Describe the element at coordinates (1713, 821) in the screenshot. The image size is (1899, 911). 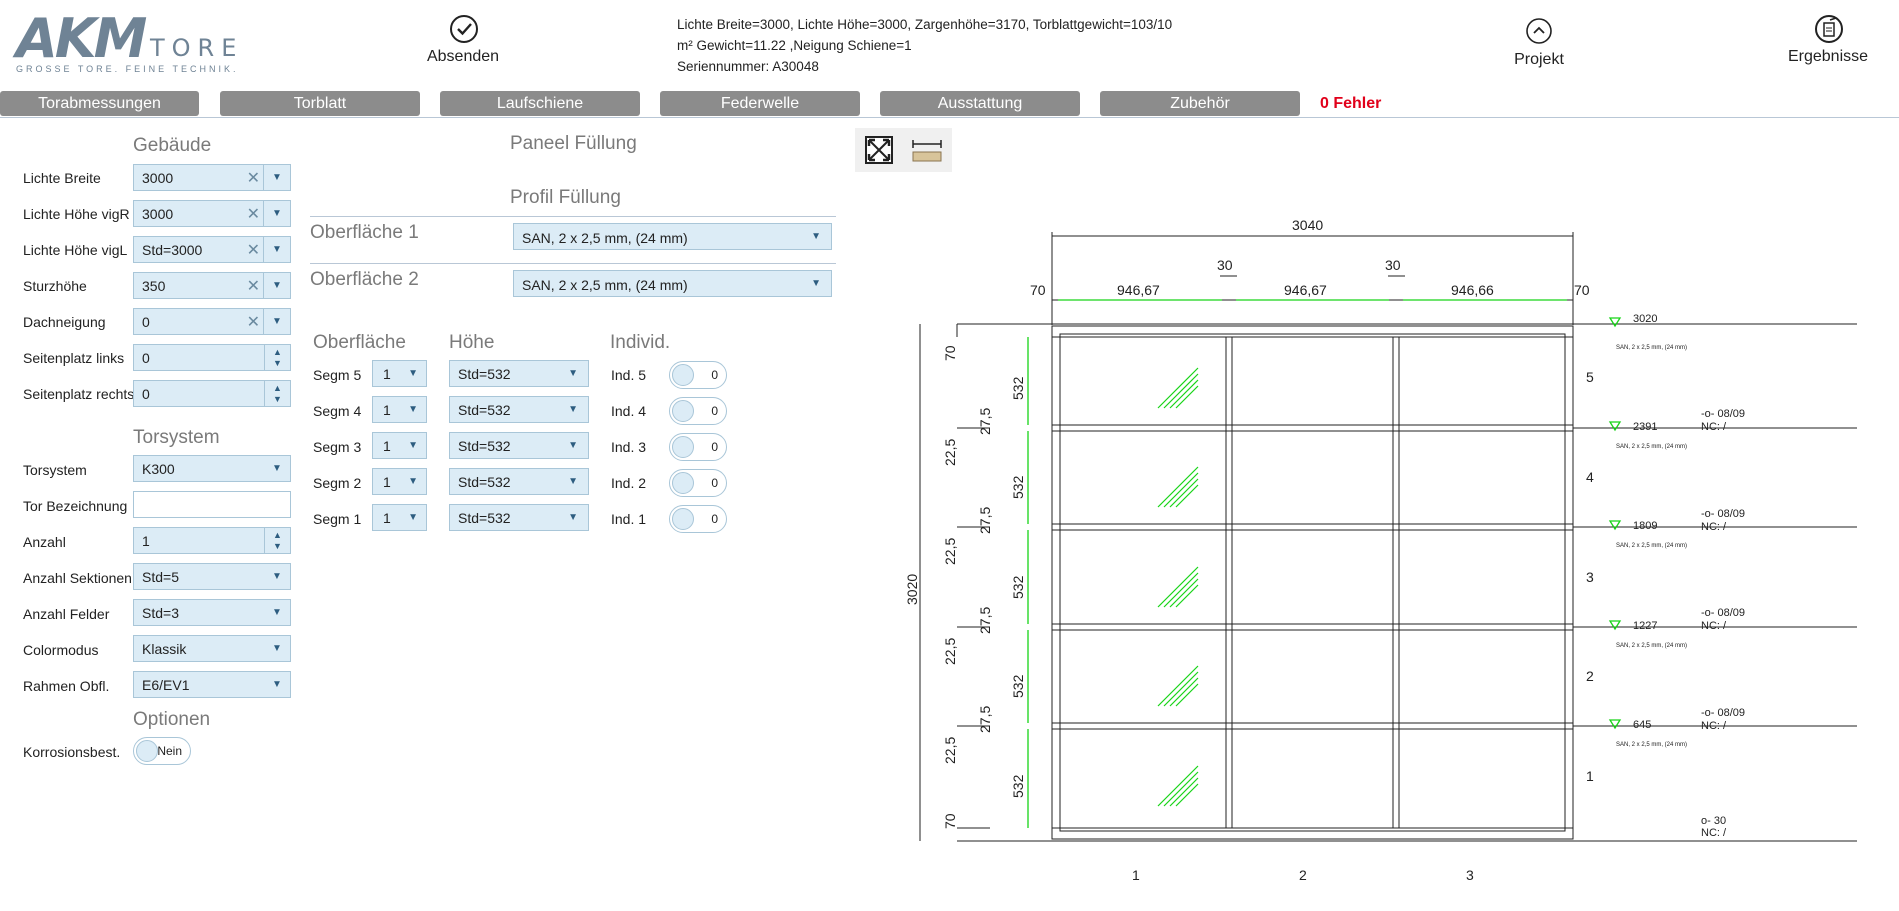
I see `bottom-code: o- 30` at that location.